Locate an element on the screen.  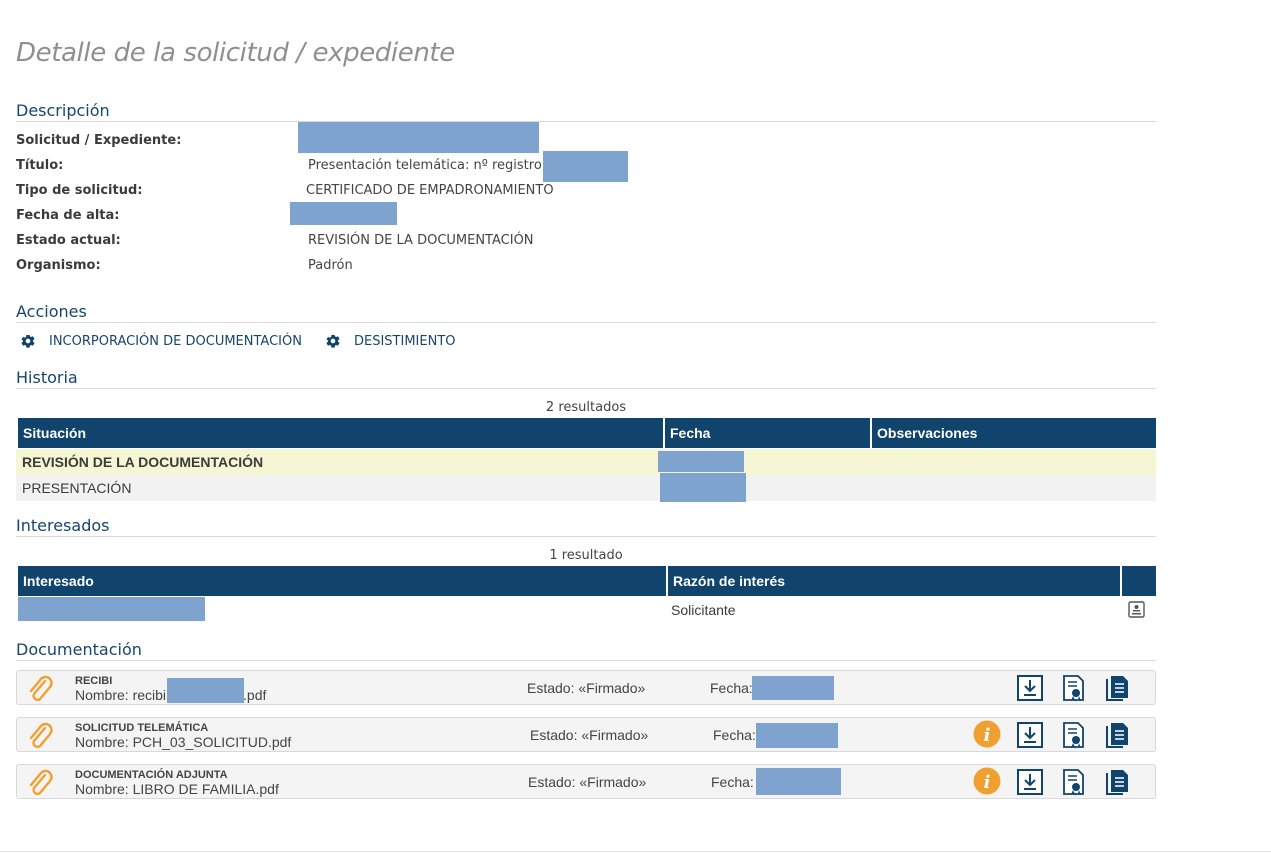
interesados-table-header: Interesado Razón de interés is located at coordinates (587, 581).